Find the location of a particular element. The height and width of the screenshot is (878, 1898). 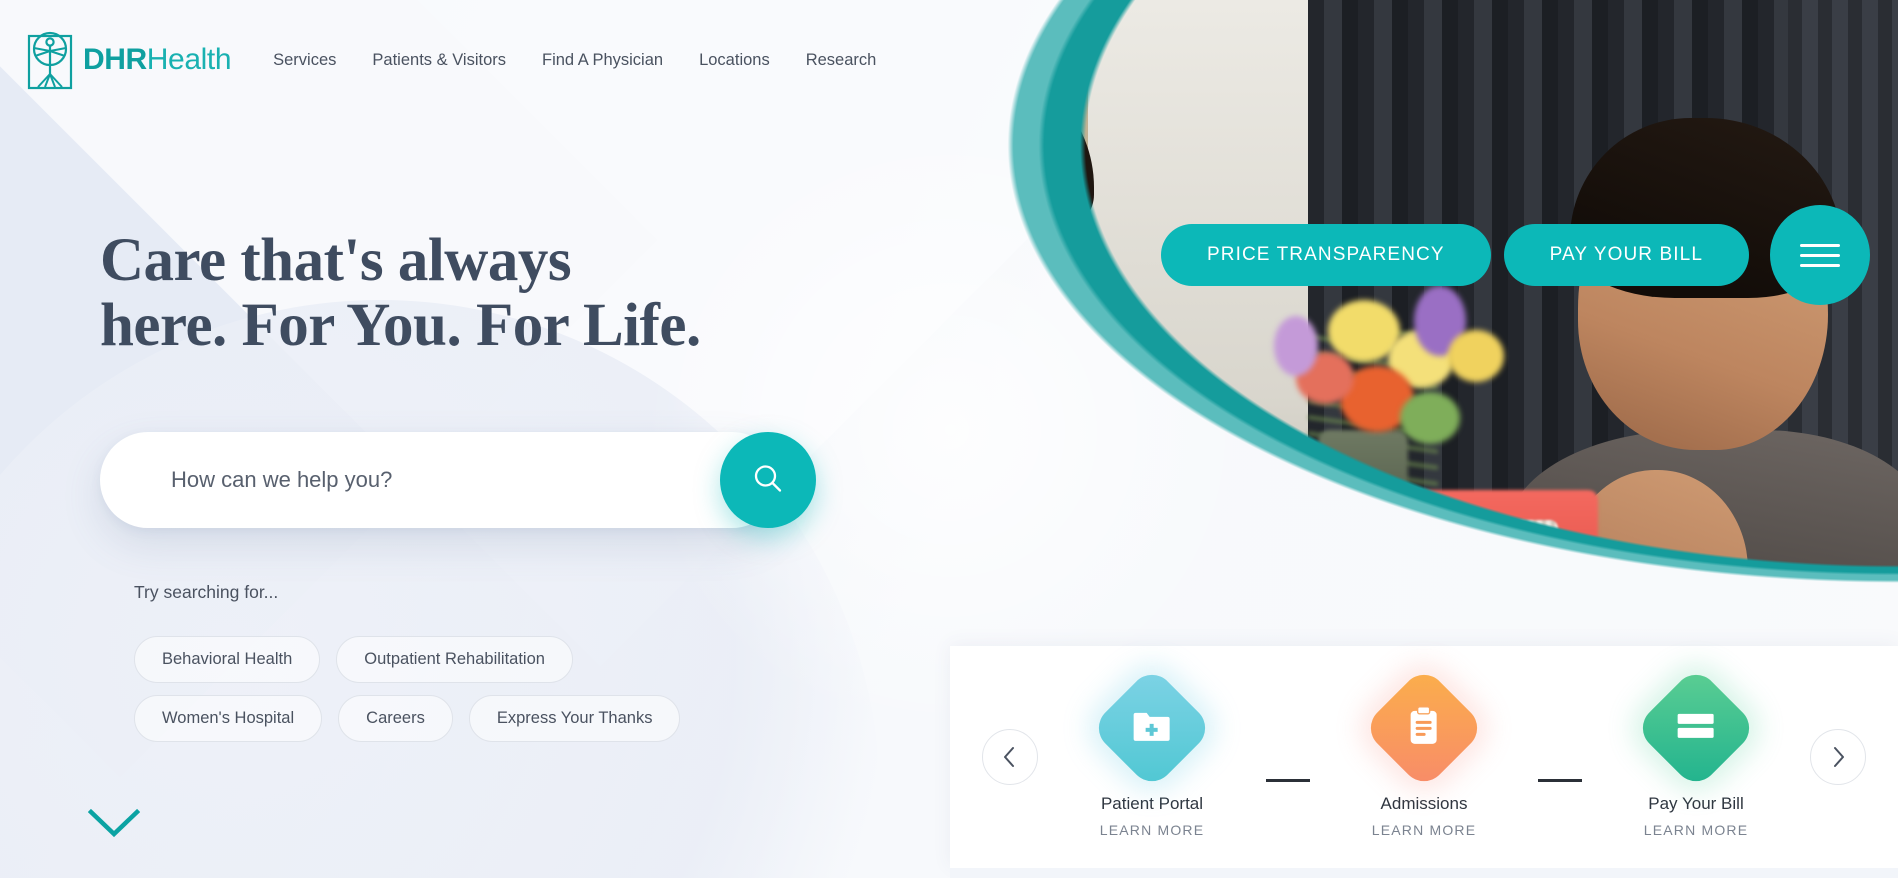

carousel-item-patient-portal: Patient Portal LEARN MORE is located at coordinates (1152, 751).